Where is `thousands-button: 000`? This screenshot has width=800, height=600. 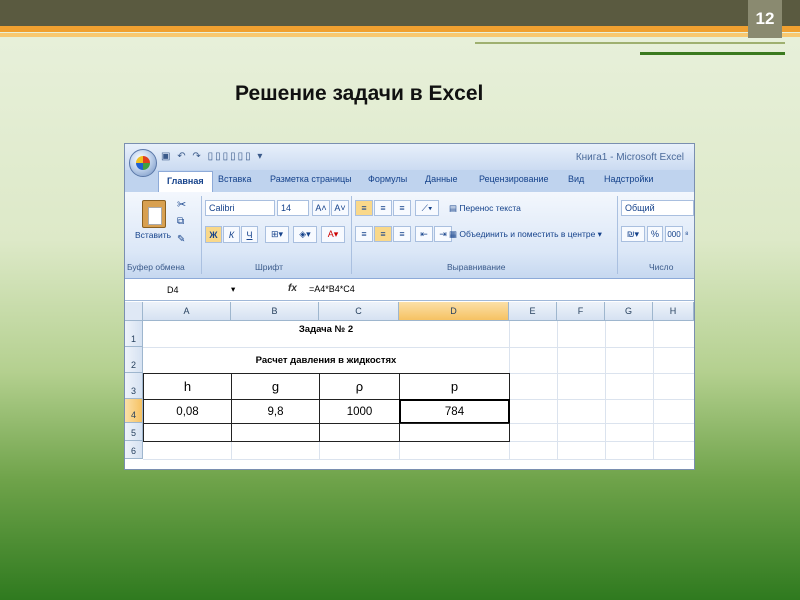
thousands-button: 000 is located at coordinates (674, 234).